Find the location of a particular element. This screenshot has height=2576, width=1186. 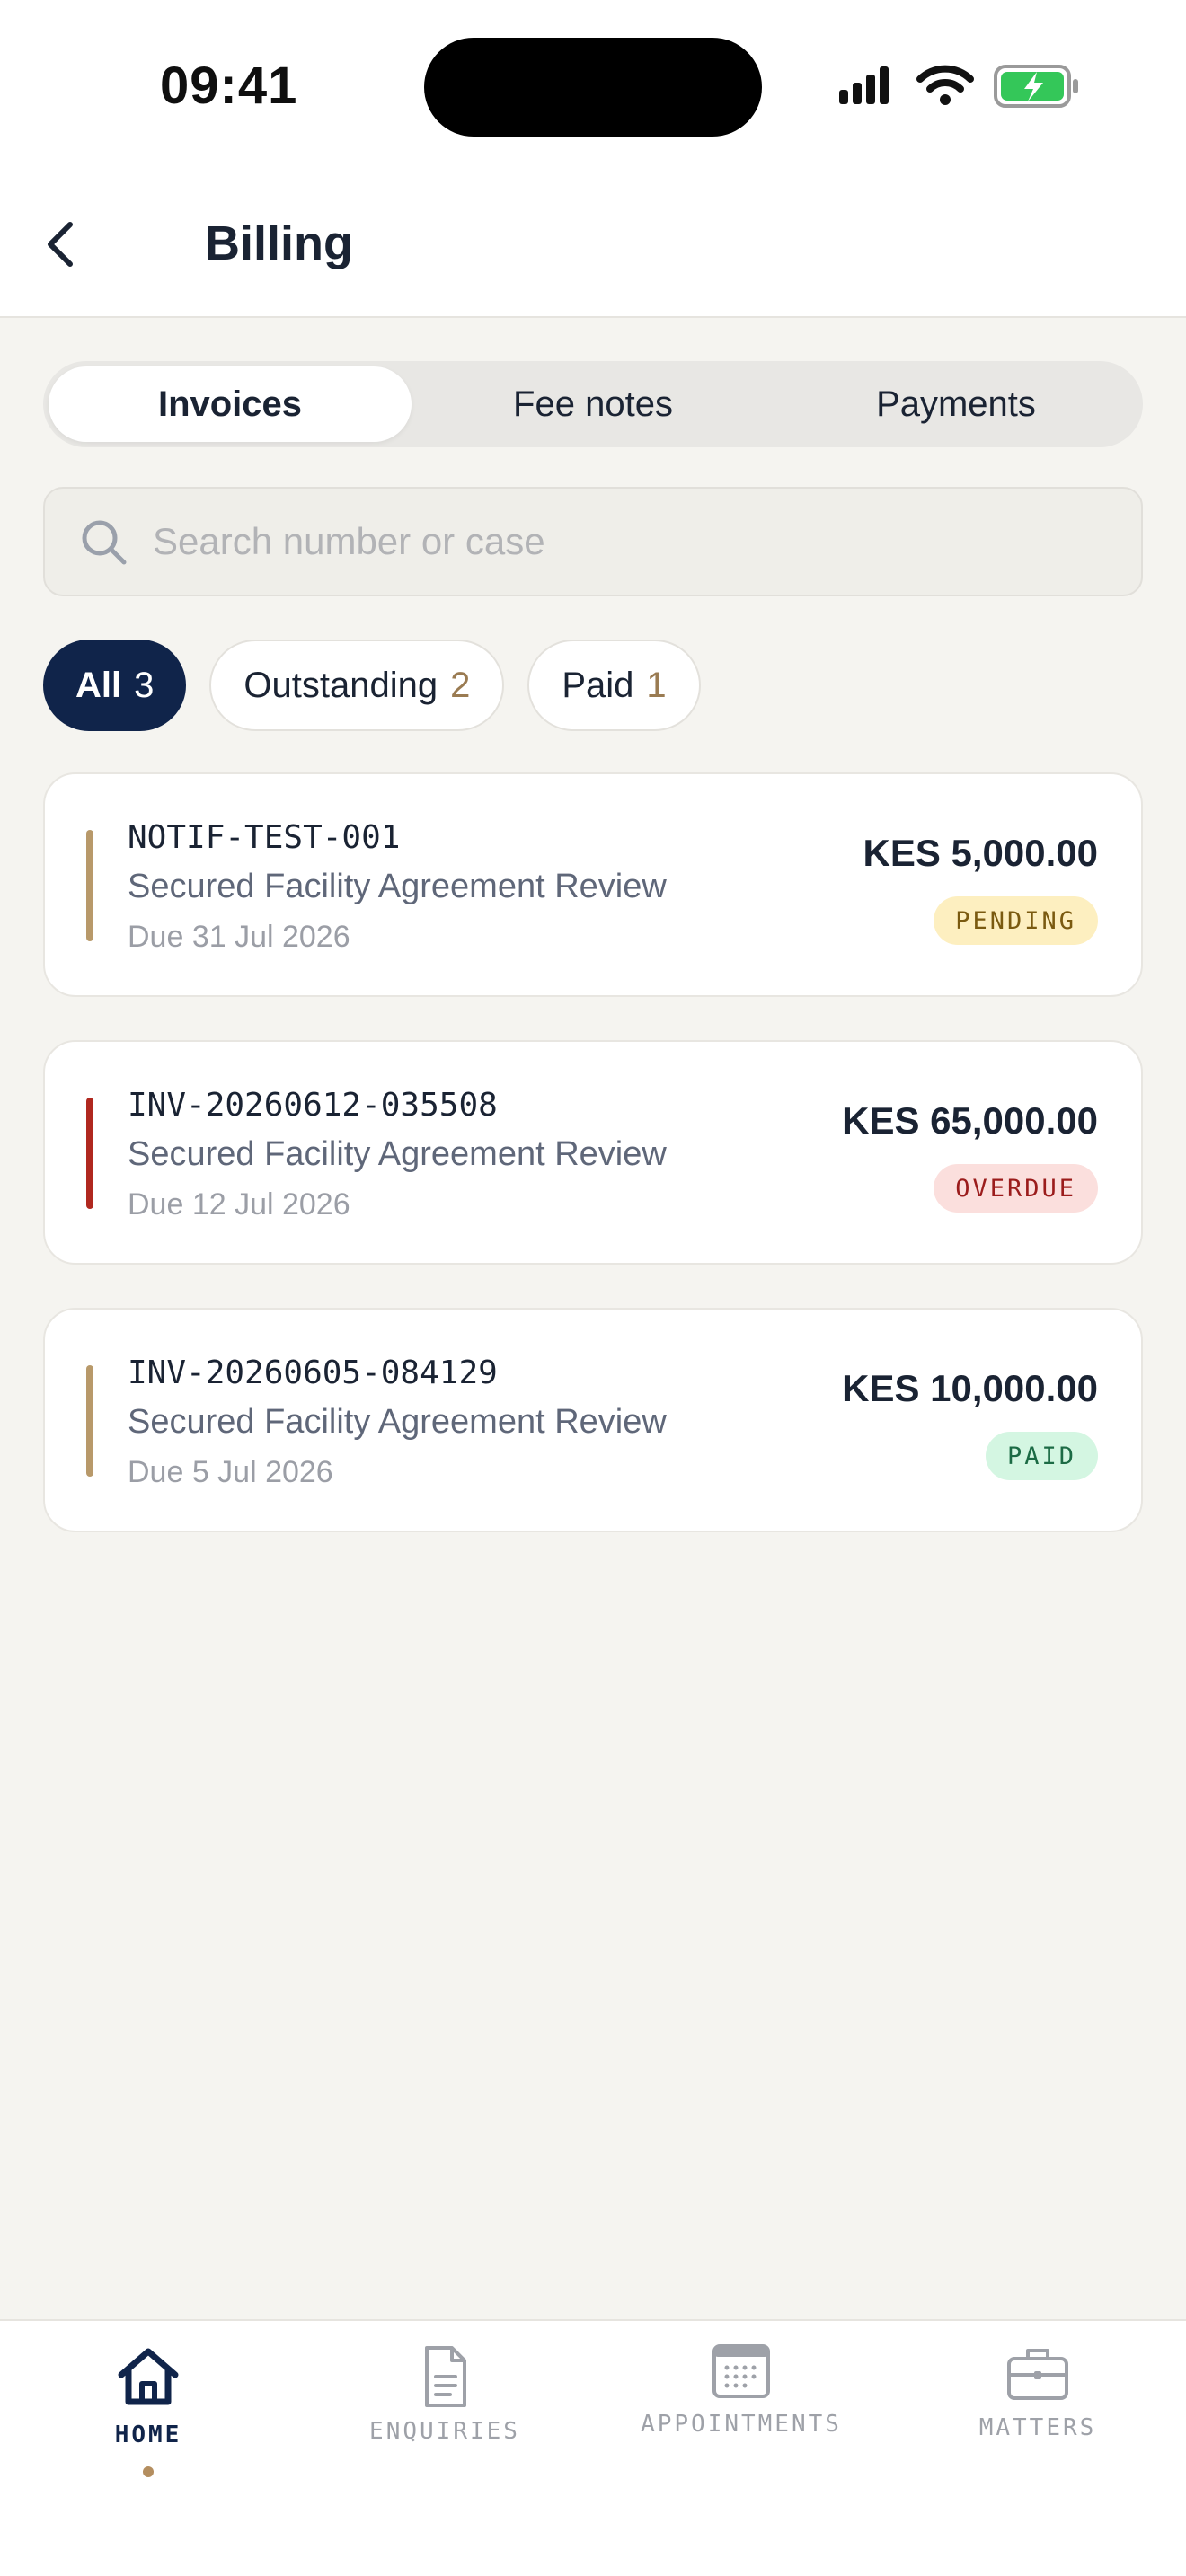

active-indicator-dot is located at coordinates (148, 2471).